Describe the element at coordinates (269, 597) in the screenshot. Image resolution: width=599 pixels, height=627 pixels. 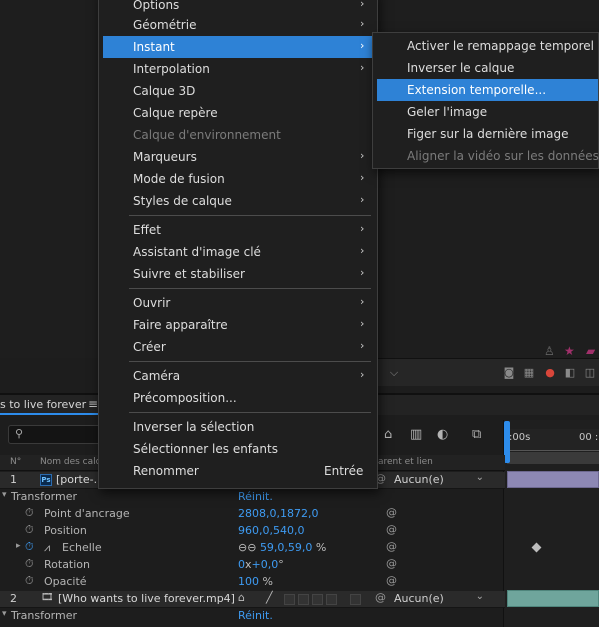
I see `quality-switch-icon: ╱` at that location.